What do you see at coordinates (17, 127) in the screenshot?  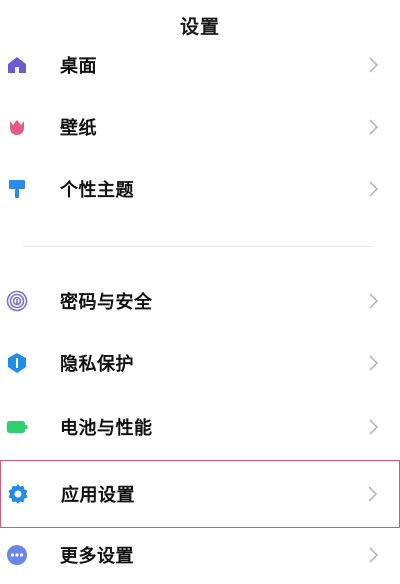 I see `tulip-icon` at bounding box center [17, 127].